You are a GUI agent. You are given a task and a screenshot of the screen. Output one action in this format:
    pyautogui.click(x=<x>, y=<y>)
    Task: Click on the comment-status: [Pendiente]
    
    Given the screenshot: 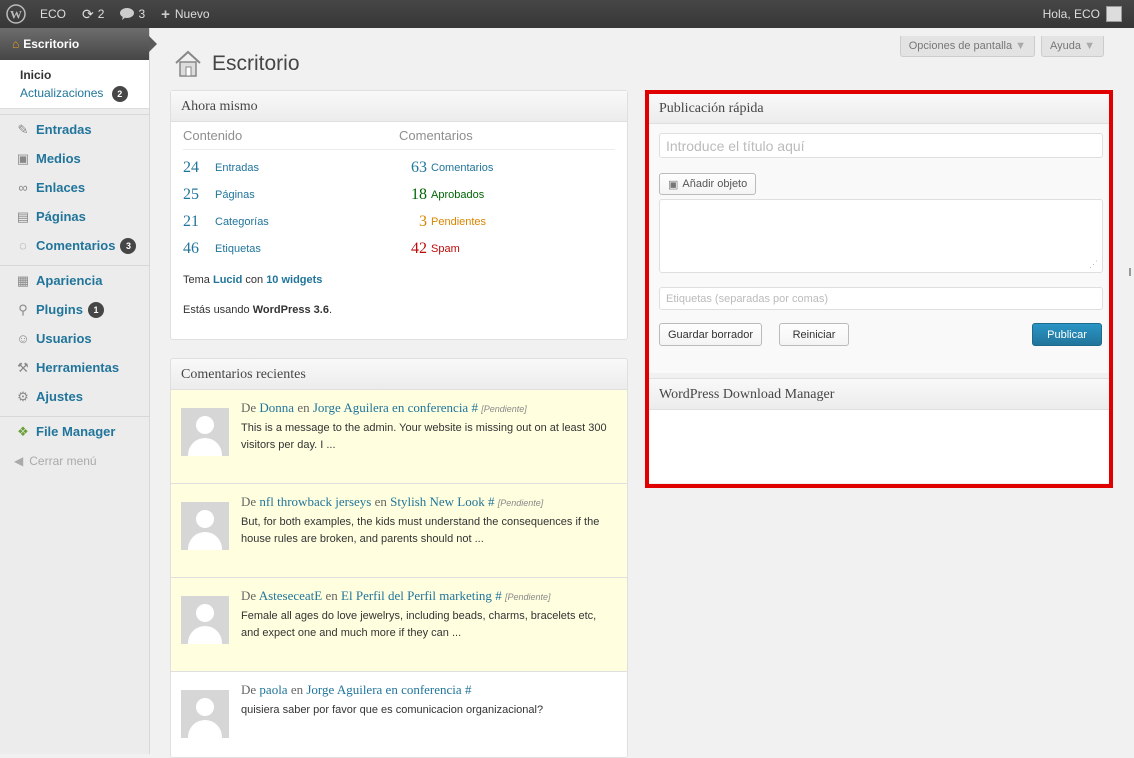 What is the action you would take?
    pyautogui.click(x=520, y=503)
    